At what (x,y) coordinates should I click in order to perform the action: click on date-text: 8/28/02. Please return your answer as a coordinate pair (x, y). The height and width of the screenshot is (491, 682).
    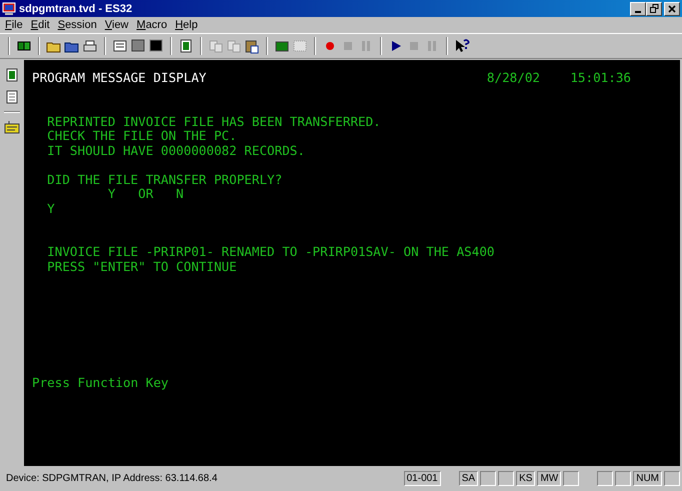
    Looking at the image, I should click on (513, 78).